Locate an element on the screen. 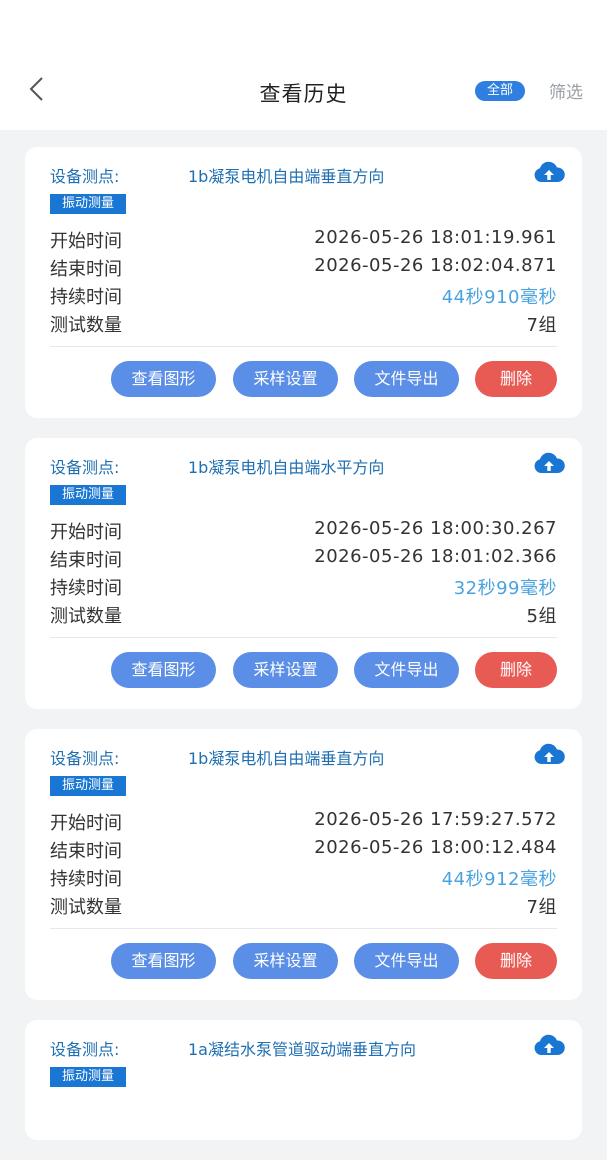 Image resolution: width=607 pixels, height=1160 pixels. end-time-row: 结束时间 2026-05-26 18:01:02.366 is located at coordinates (303, 560).